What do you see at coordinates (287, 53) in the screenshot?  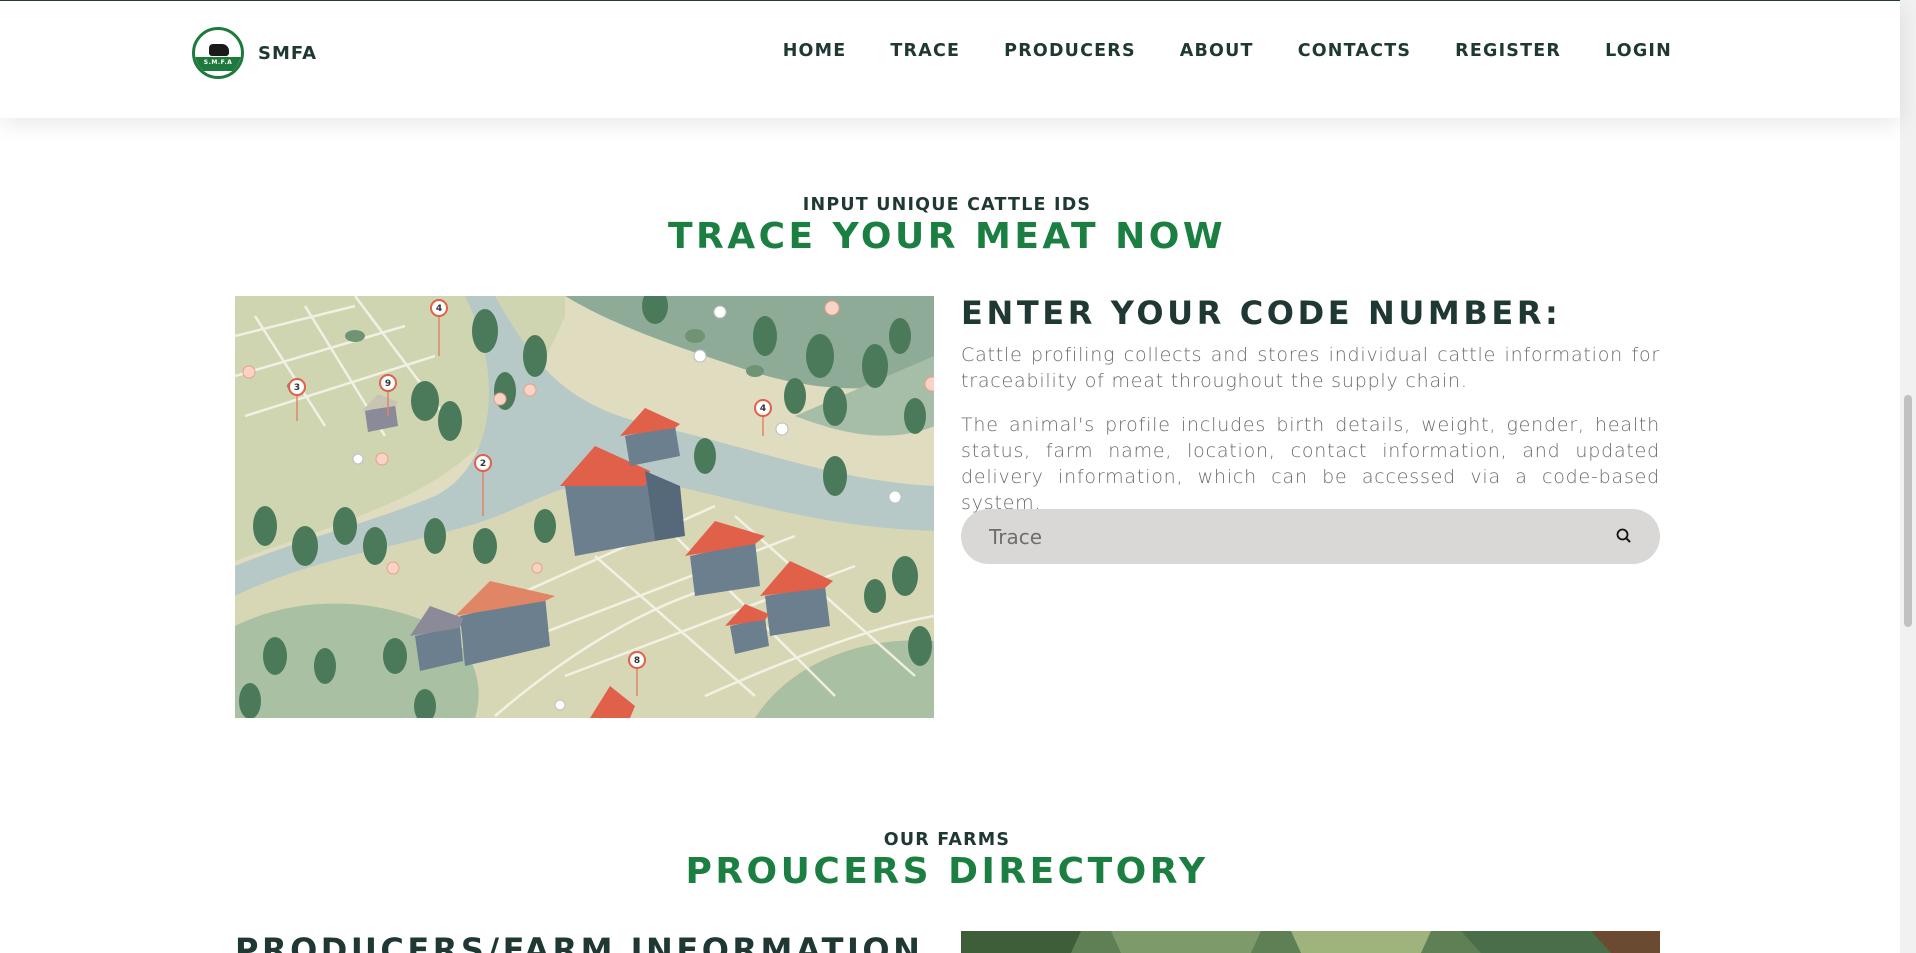 I see `brand-name: SMFA` at bounding box center [287, 53].